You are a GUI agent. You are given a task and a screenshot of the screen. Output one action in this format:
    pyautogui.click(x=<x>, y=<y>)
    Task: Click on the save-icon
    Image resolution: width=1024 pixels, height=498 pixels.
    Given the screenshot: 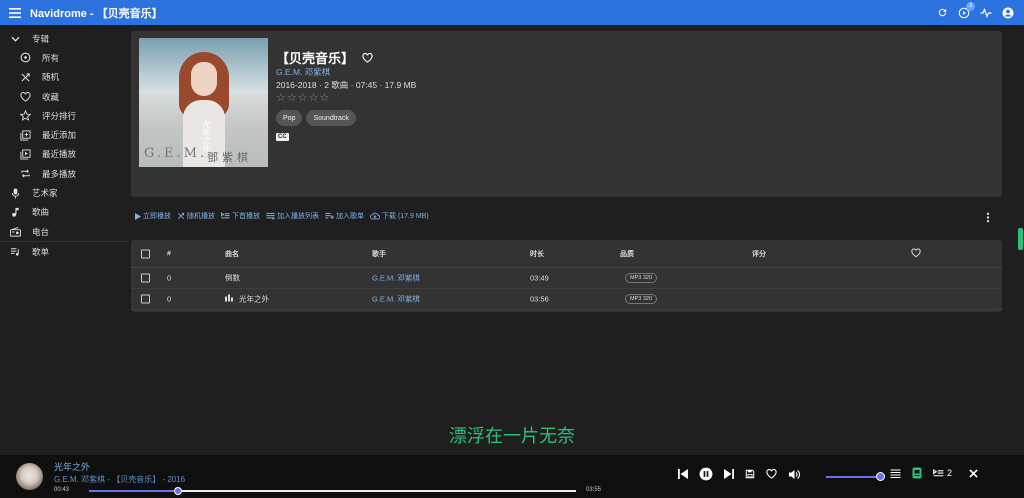 What is the action you would take?
    pyautogui.click(x=750, y=474)
    